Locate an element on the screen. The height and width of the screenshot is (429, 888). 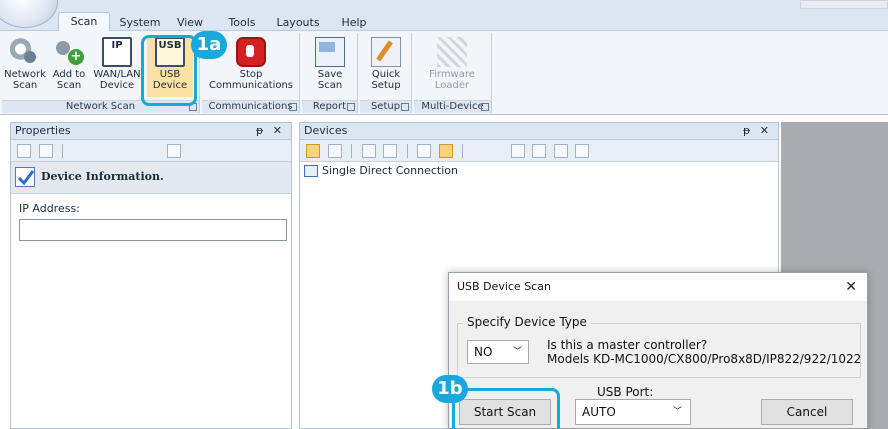
save-scan-icon is located at coordinates (330, 52).